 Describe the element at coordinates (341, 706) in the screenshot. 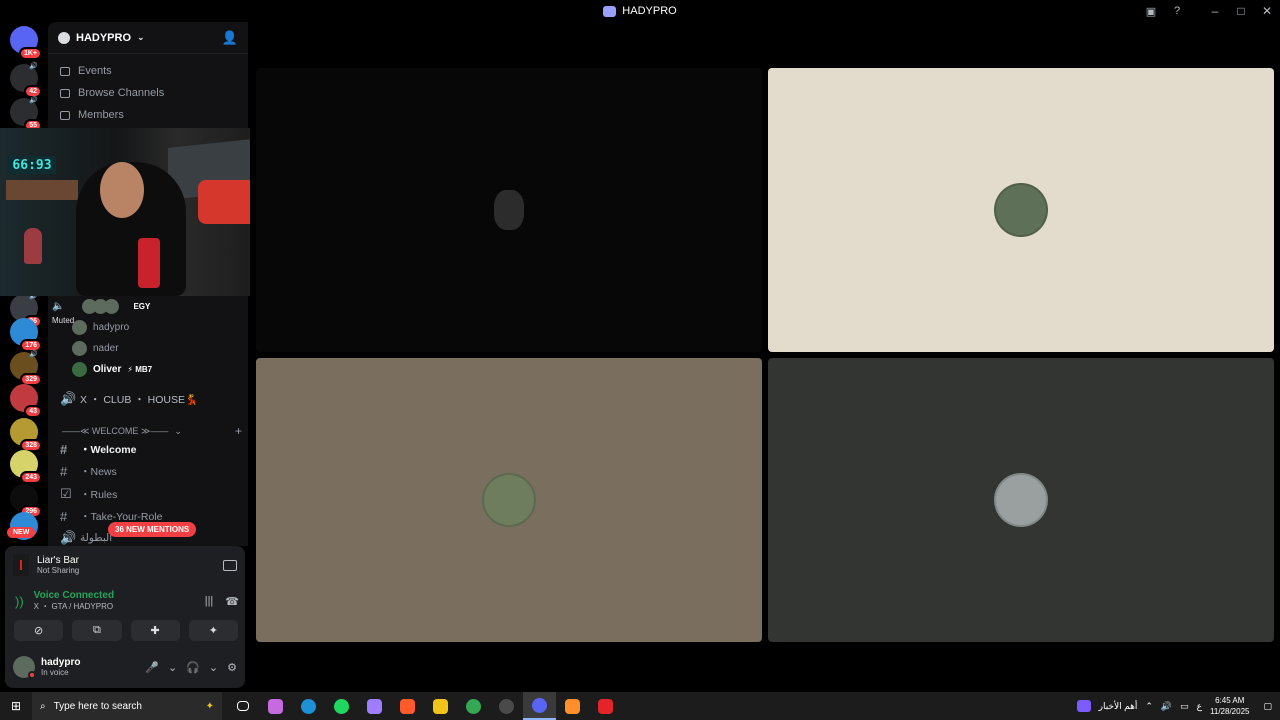

I see `spotify-taskbar-icon` at that location.